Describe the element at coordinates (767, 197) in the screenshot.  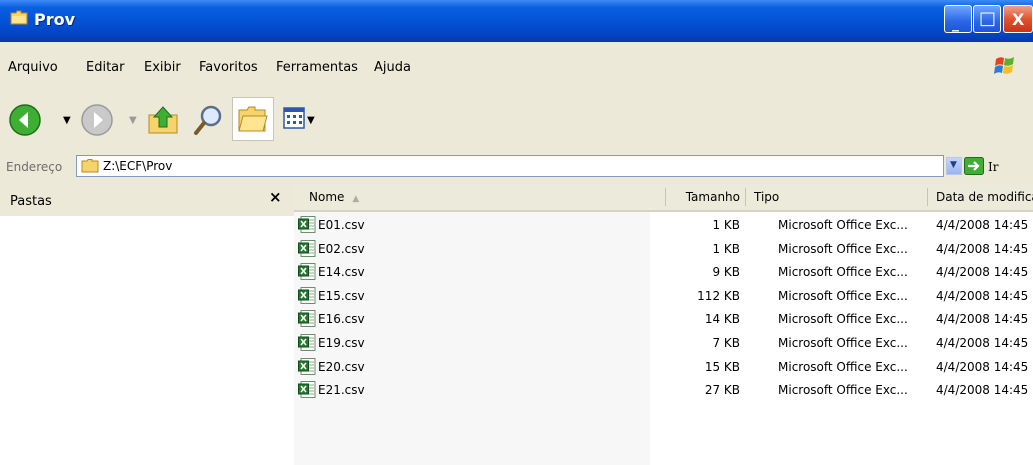
I see `column-header-type-label: Tipo` at that location.